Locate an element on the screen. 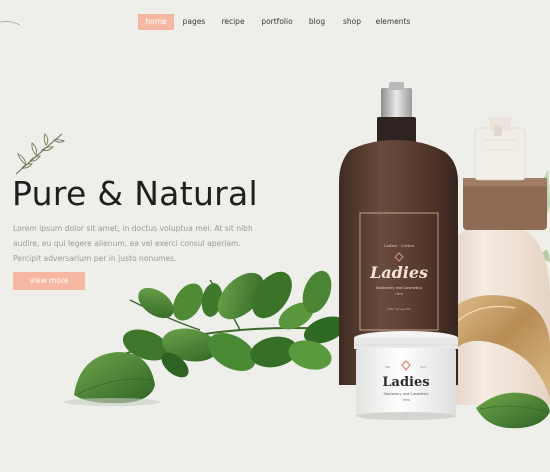 Image resolution: width=550 pixels, height=472 pixels. bottle-small-text-1: Hero is located at coordinates (399, 294).